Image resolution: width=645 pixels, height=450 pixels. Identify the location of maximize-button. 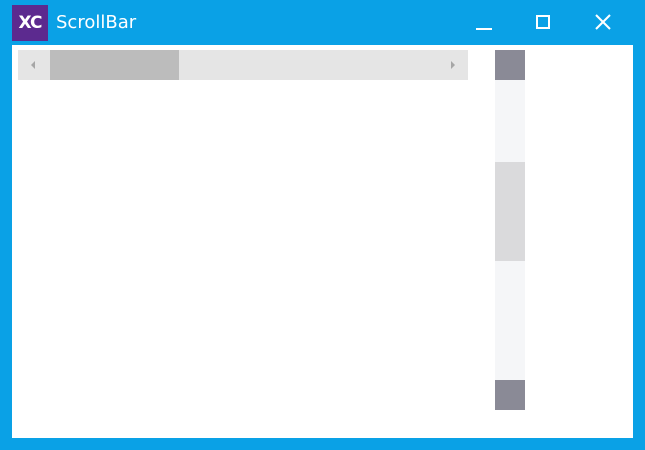
(543, 22).